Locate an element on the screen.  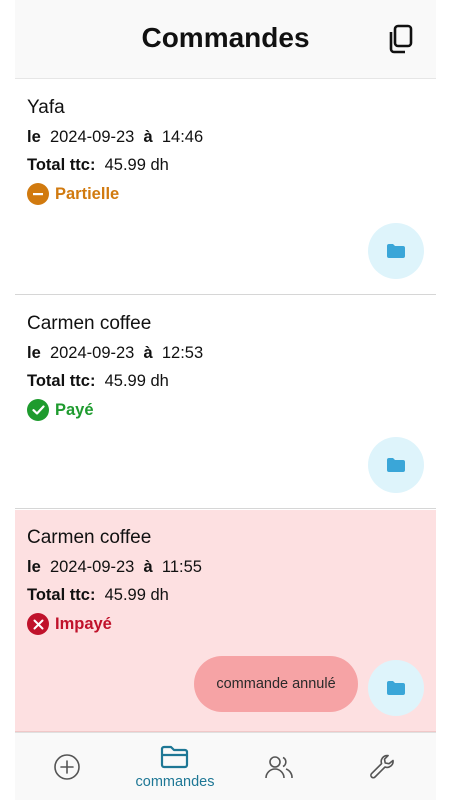
status-text: Impayé is located at coordinates (83, 623).